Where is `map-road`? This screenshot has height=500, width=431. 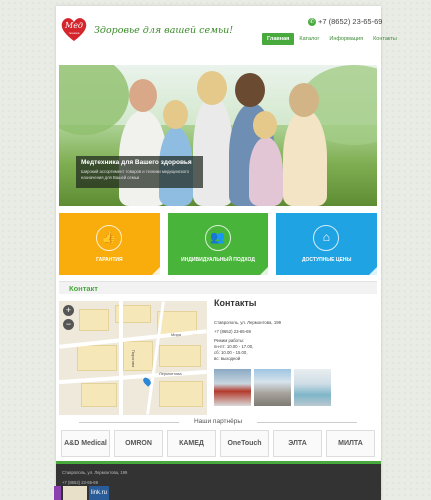 map-road is located at coordinates (121, 358).